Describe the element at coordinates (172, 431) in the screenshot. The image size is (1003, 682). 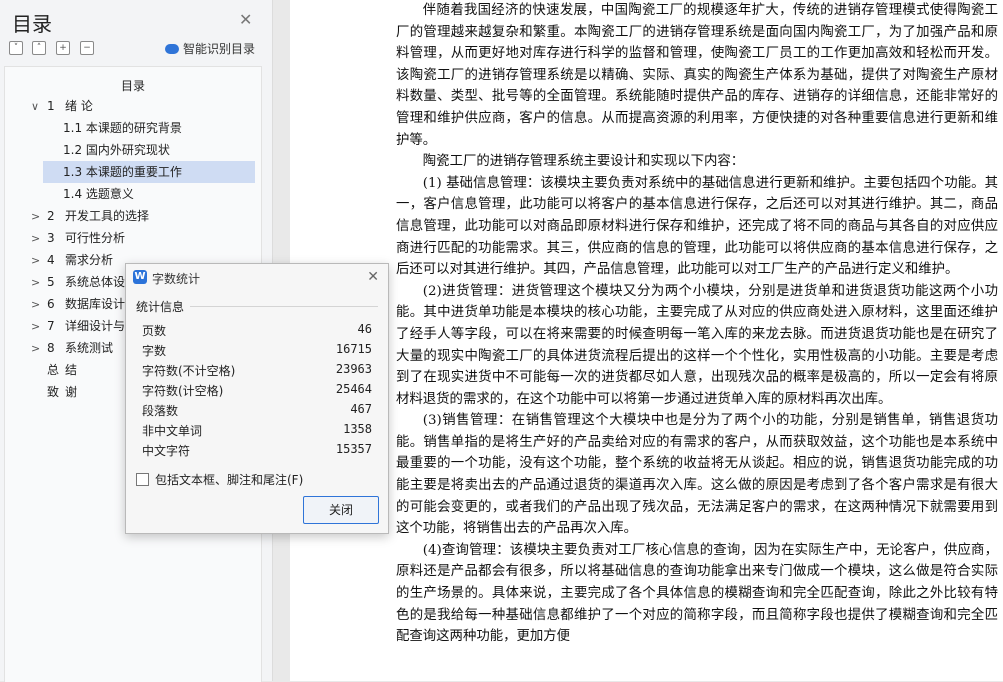
I see `stat-label: 非中文单词` at that location.